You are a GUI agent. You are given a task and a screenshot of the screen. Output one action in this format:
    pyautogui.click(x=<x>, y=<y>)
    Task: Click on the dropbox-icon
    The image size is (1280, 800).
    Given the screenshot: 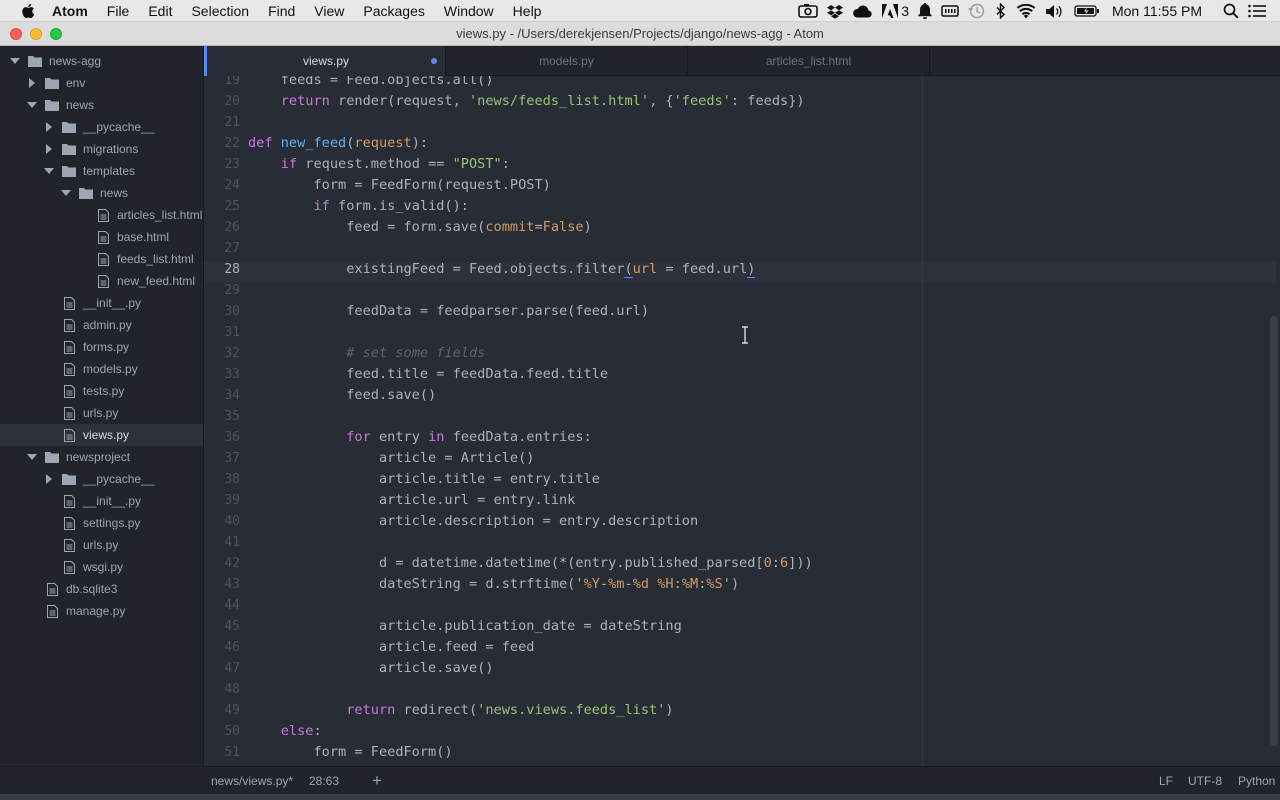 What is the action you would take?
    pyautogui.click(x=835, y=11)
    